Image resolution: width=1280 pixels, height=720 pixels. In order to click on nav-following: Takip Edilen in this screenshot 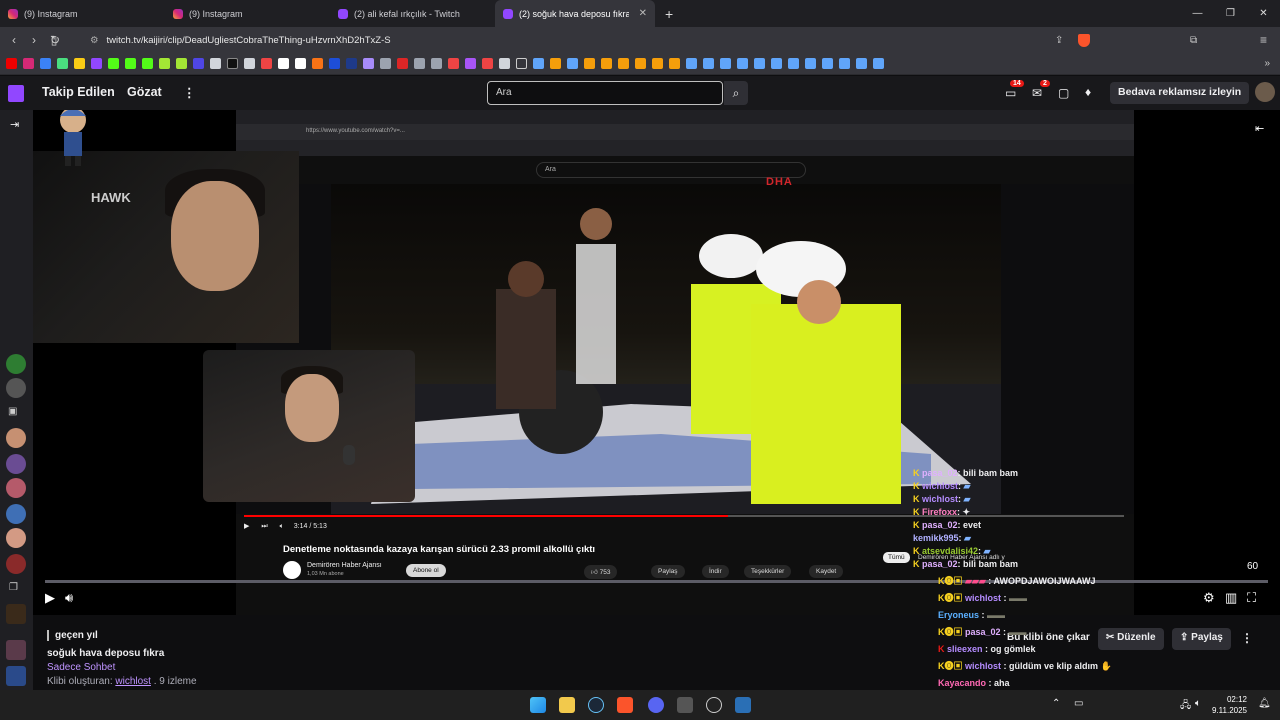, I will do `click(78, 92)`.